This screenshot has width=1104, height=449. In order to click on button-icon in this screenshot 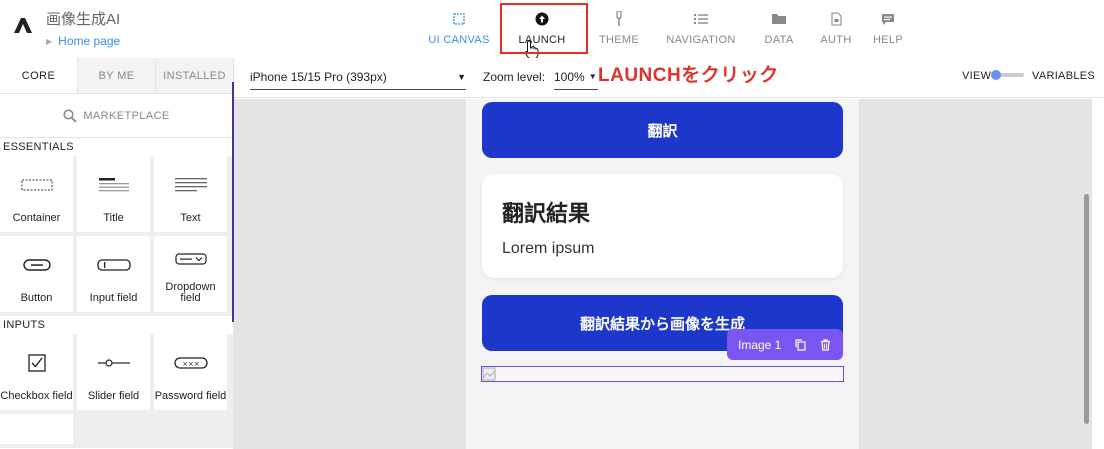, I will do `click(36, 264)`.